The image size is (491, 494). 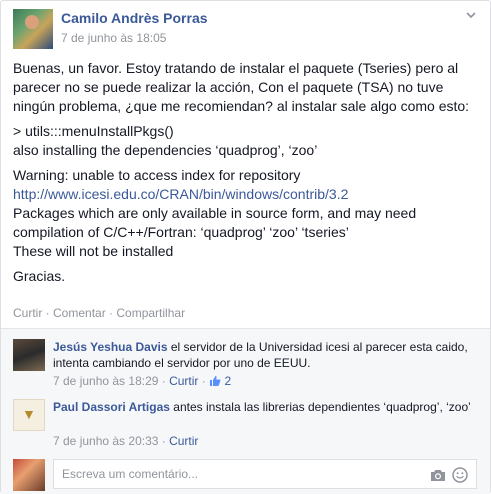 I want to click on thanks-text: Gracias., so click(x=39, y=276).